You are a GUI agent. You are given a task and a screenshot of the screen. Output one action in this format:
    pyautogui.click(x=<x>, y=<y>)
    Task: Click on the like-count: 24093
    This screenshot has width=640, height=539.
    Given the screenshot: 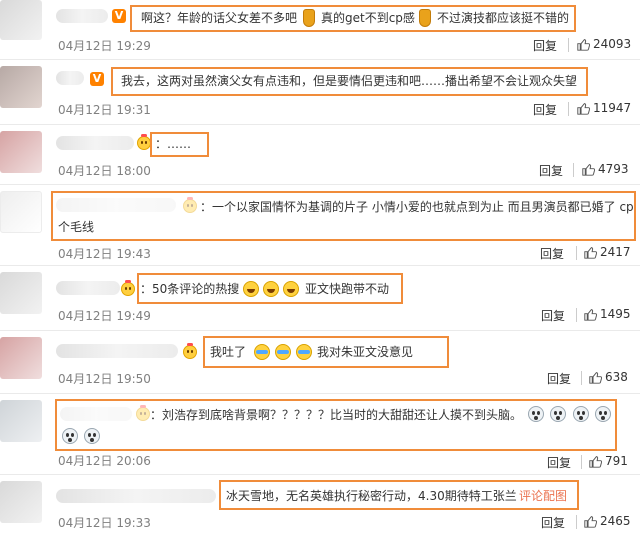 What is the action you would take?
    pyautogui.click(x=612, y=44)
    